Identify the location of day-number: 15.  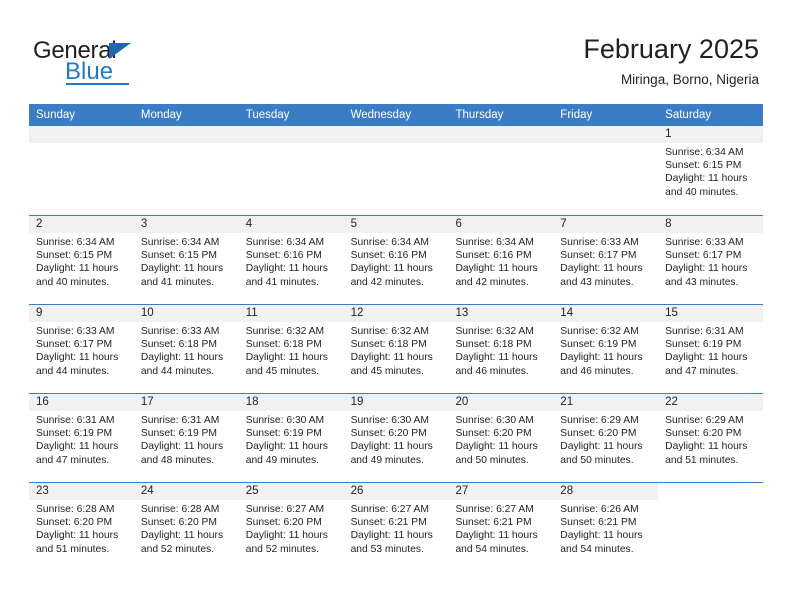
(711, 313).